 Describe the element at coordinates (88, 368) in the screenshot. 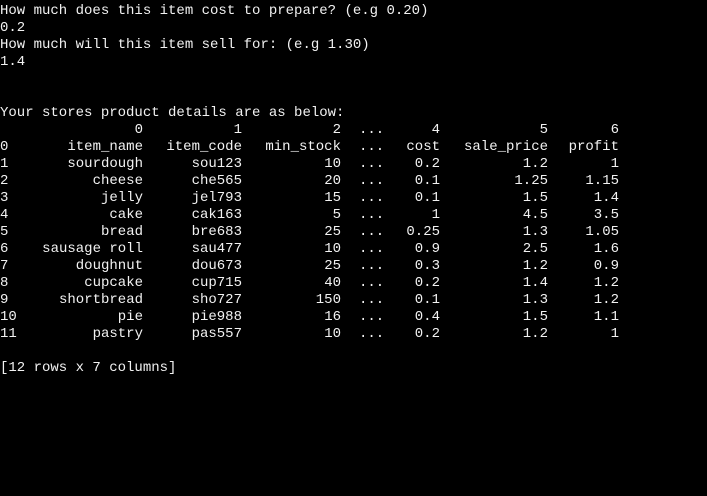

I see `table-footer: [12 rows x 7 columns]` at that location.